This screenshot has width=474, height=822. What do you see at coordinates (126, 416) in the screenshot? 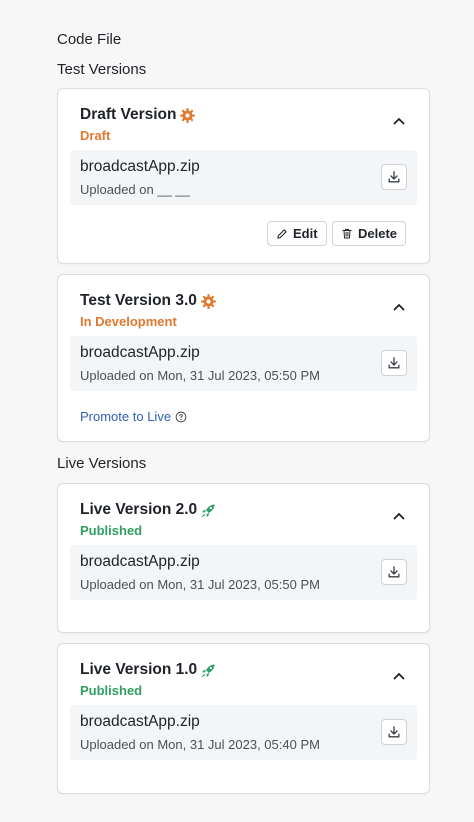
I see `promote-label: Promote to Live` at bounding box center [126, 416].